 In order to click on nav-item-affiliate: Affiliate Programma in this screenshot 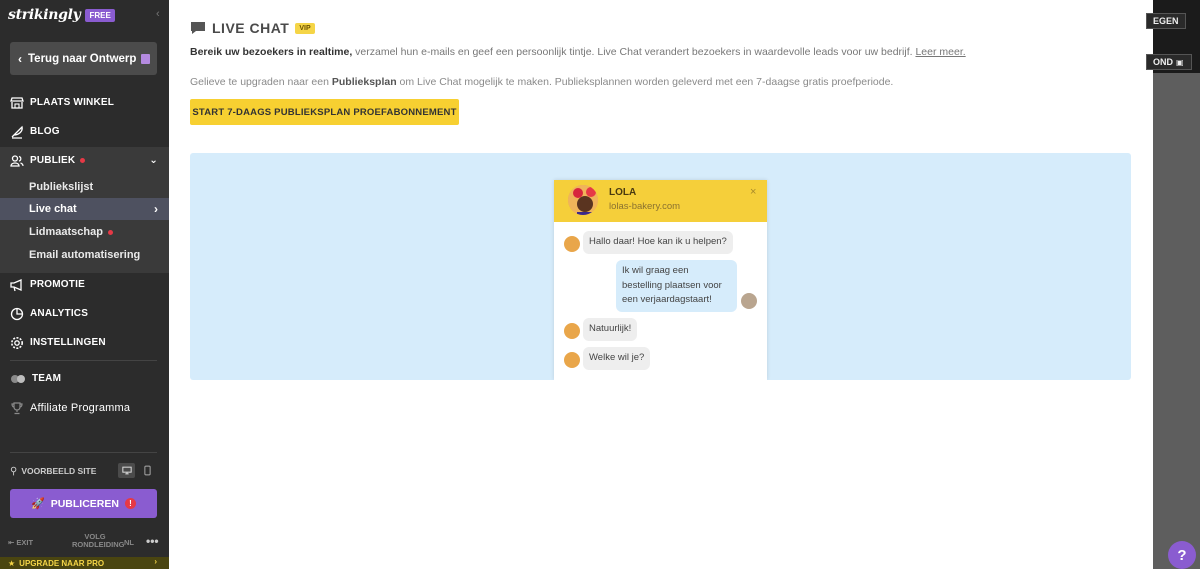, I will do `click(84, 407)`.